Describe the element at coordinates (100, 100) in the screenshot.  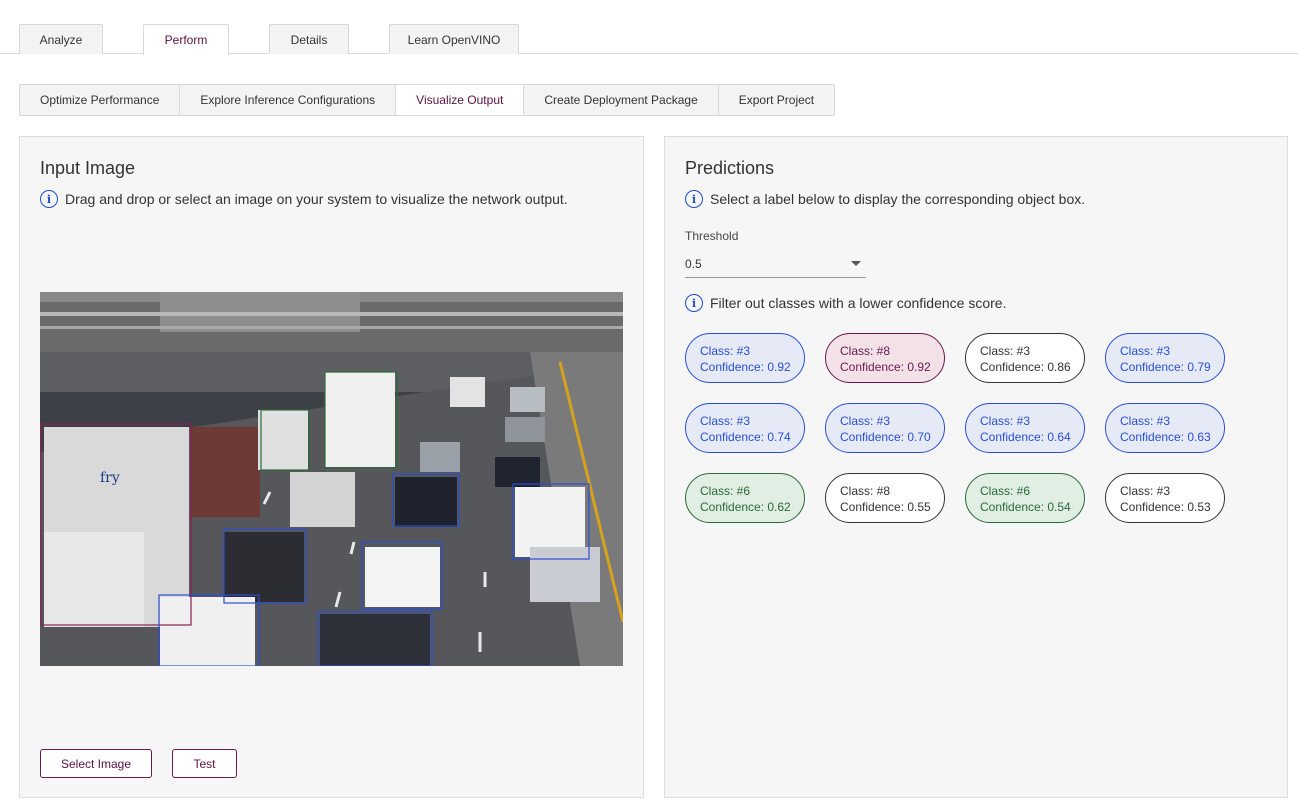
I see `subtab-optimize-performance: Optimize Performance` at that location.